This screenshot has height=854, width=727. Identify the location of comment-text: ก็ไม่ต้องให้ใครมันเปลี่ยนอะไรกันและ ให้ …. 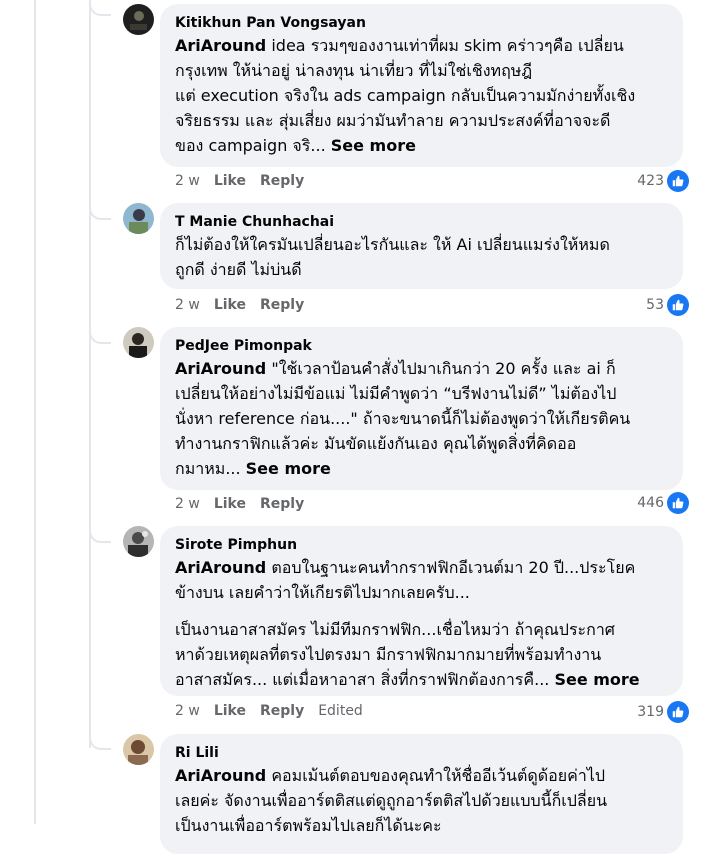
(392, 257).